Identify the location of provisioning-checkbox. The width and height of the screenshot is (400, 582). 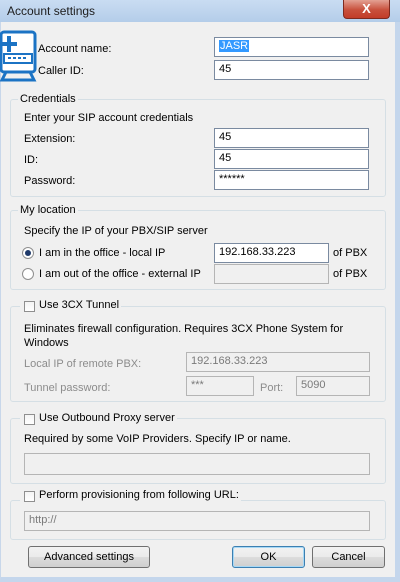
(29, 496).